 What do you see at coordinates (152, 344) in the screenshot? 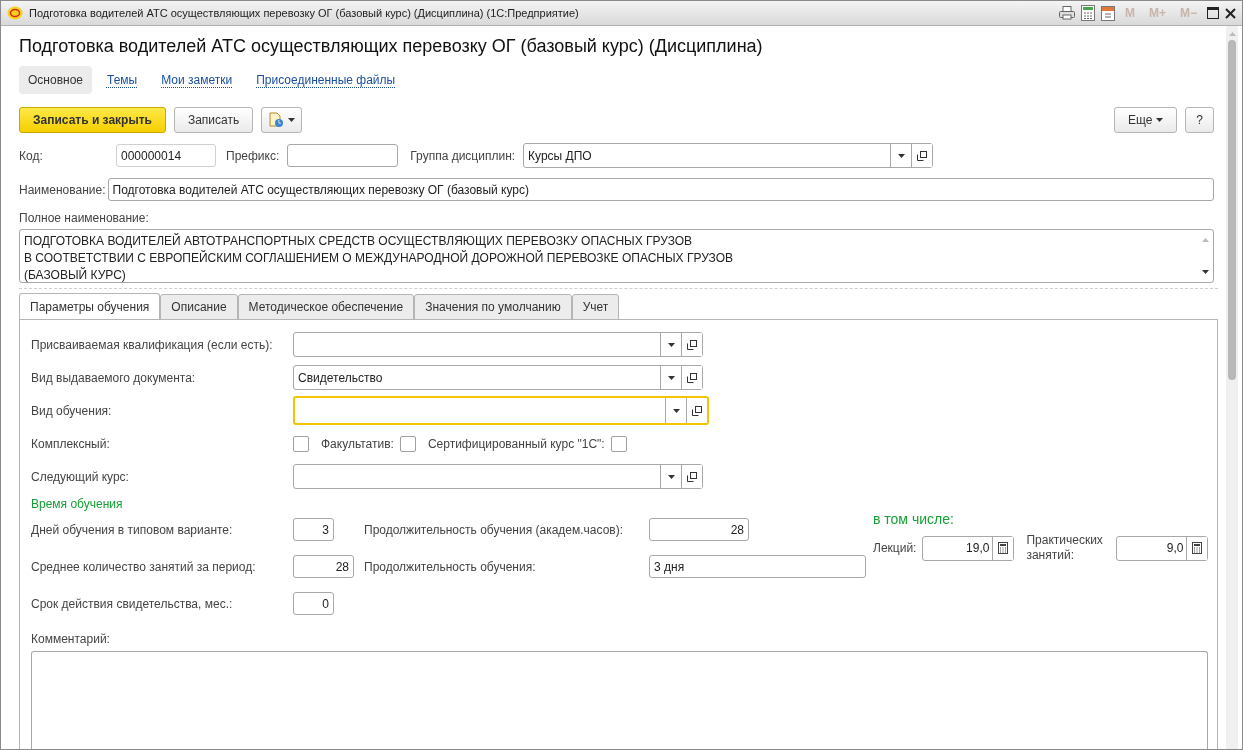
I see `field-label: Присваиваемая квалификация (если есть):` at bounding box center [152, 344].